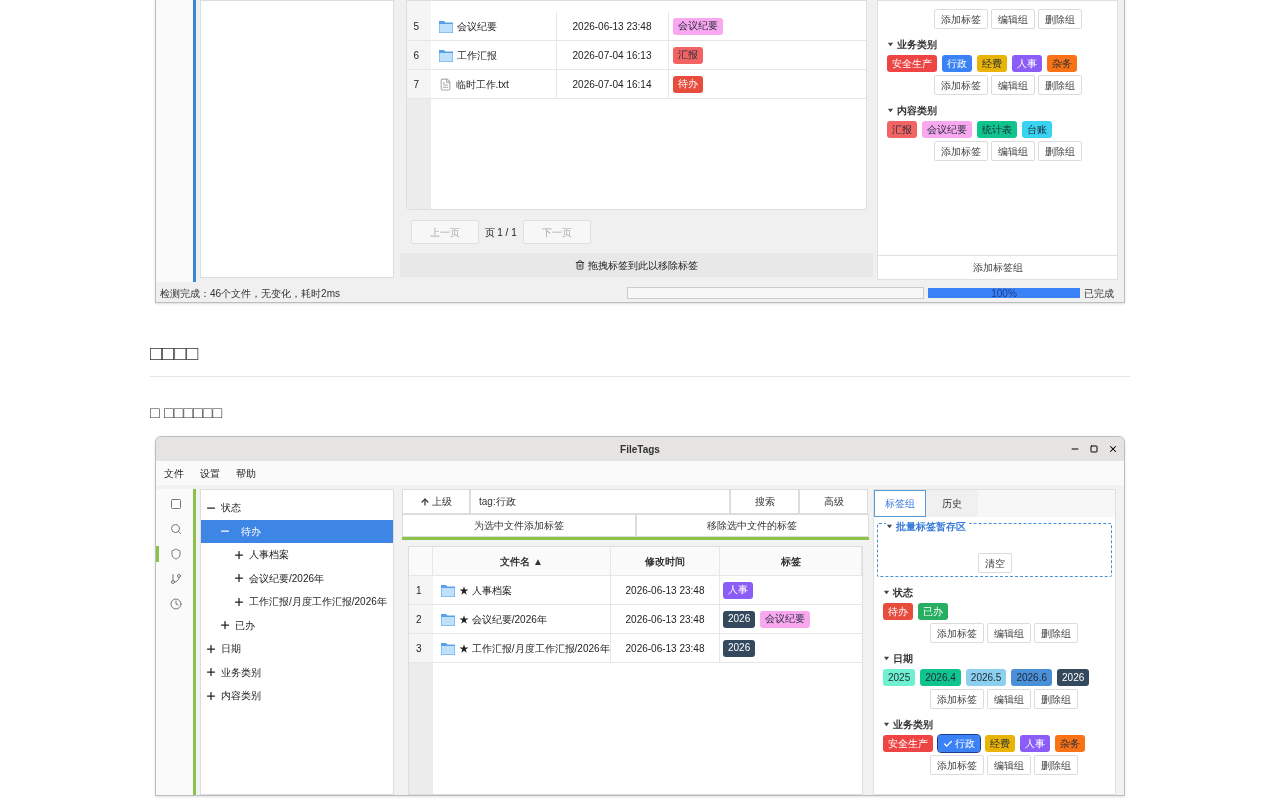 The width and height of the screenshot is (1280, 800). Describe the element at coordinates (418, 26) in the screenshot. I see `row-number: 5` at that location.